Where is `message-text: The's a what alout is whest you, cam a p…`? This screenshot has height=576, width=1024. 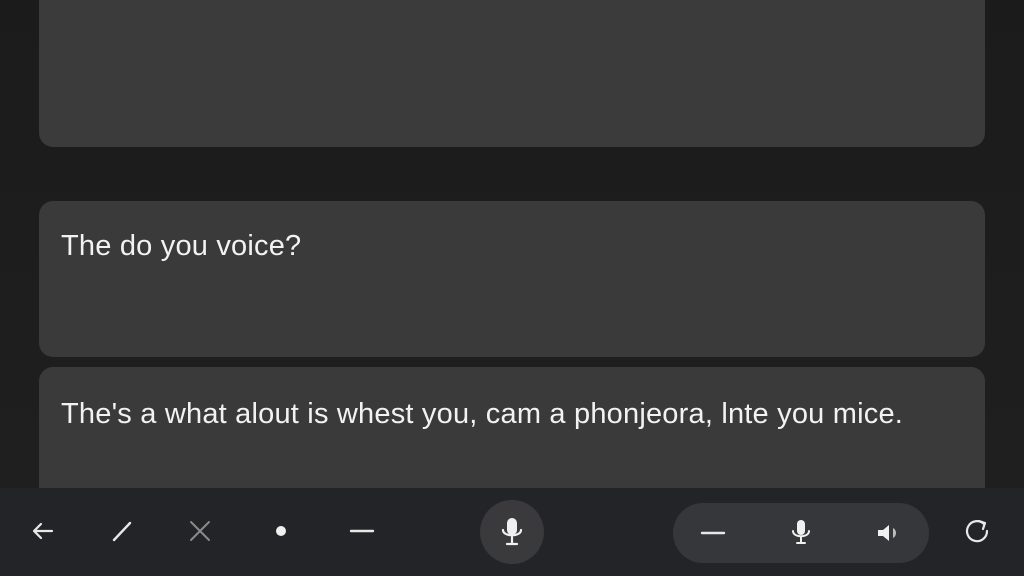
message-text: The's a what alout is whest you, cam a p… is located at coordinates (482, 414).